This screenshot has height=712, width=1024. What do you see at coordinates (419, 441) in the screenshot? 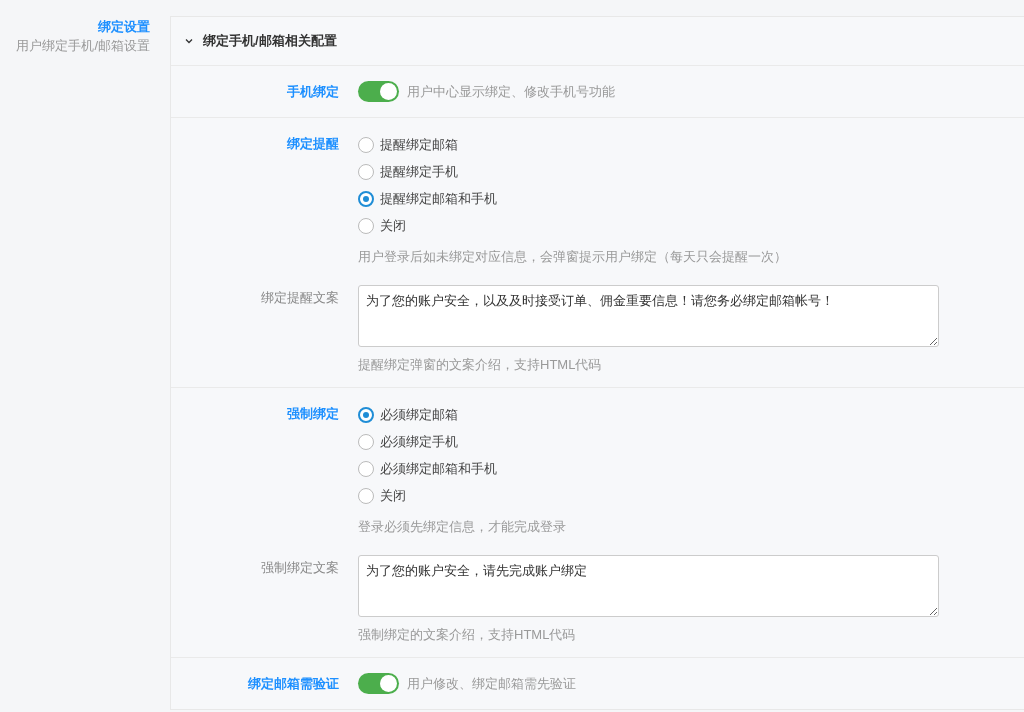
I see `radio-label: 必须绑定手机` at bounding box center [419, 441].